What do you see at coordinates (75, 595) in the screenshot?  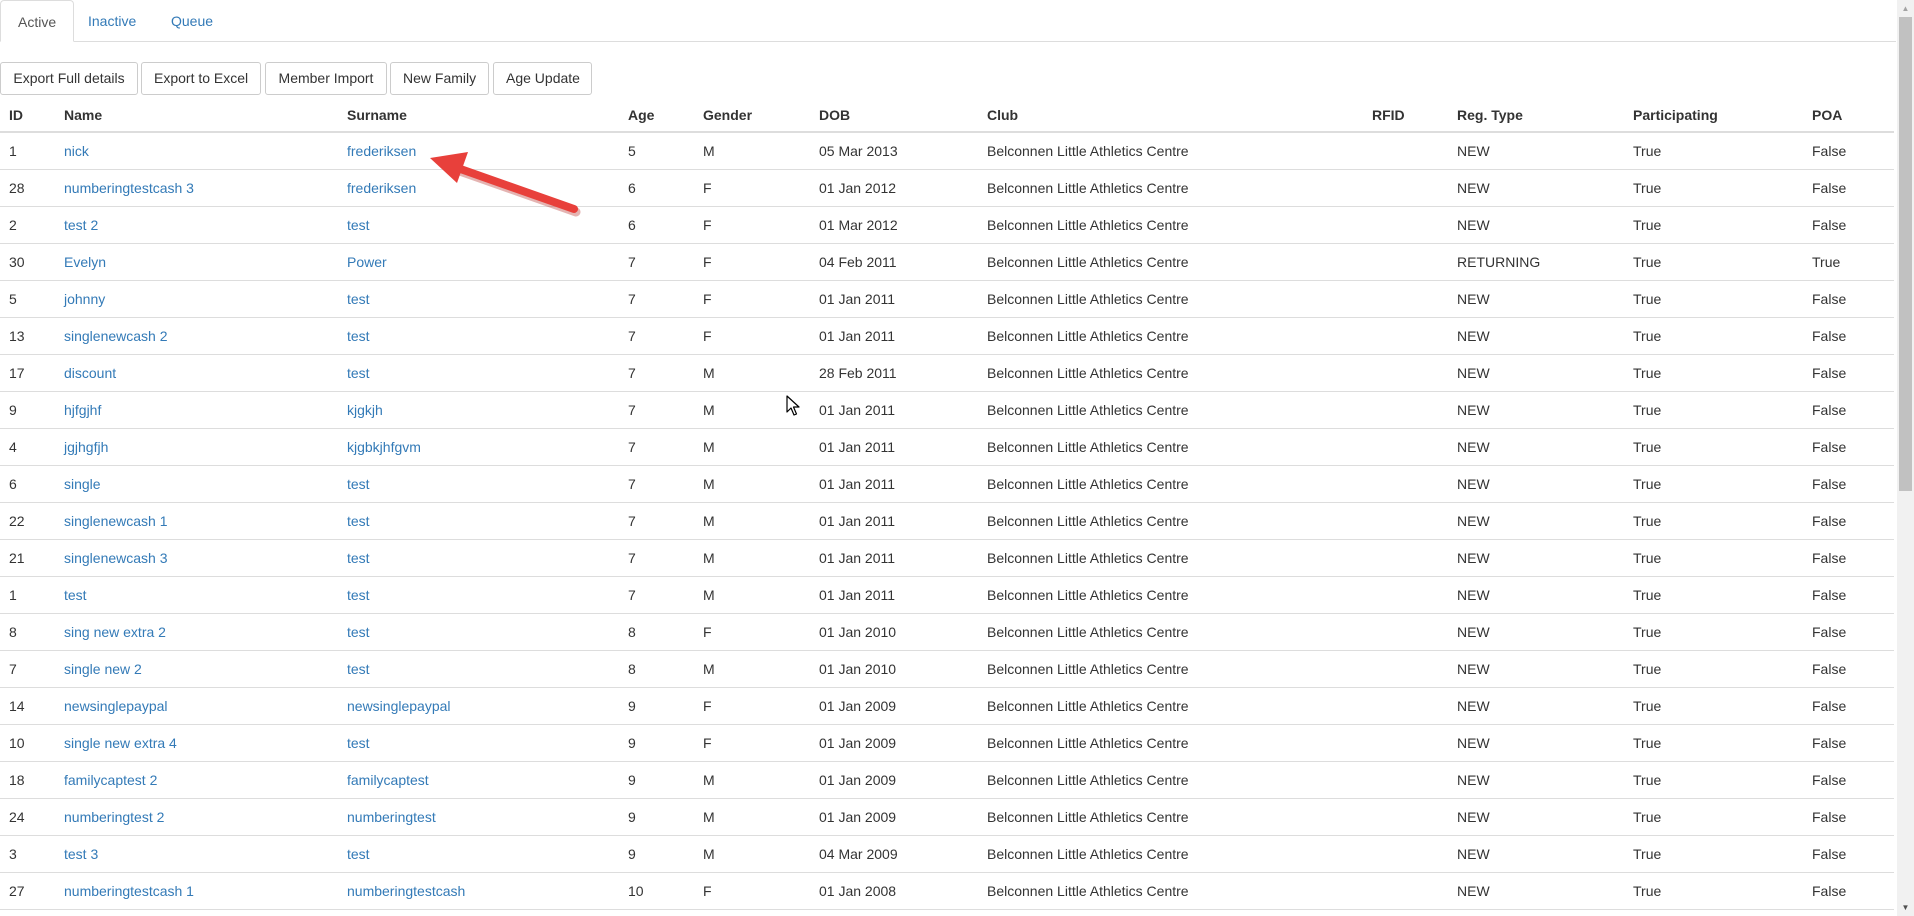 I see `member-name-link: test` at bounding box center [75, 595].